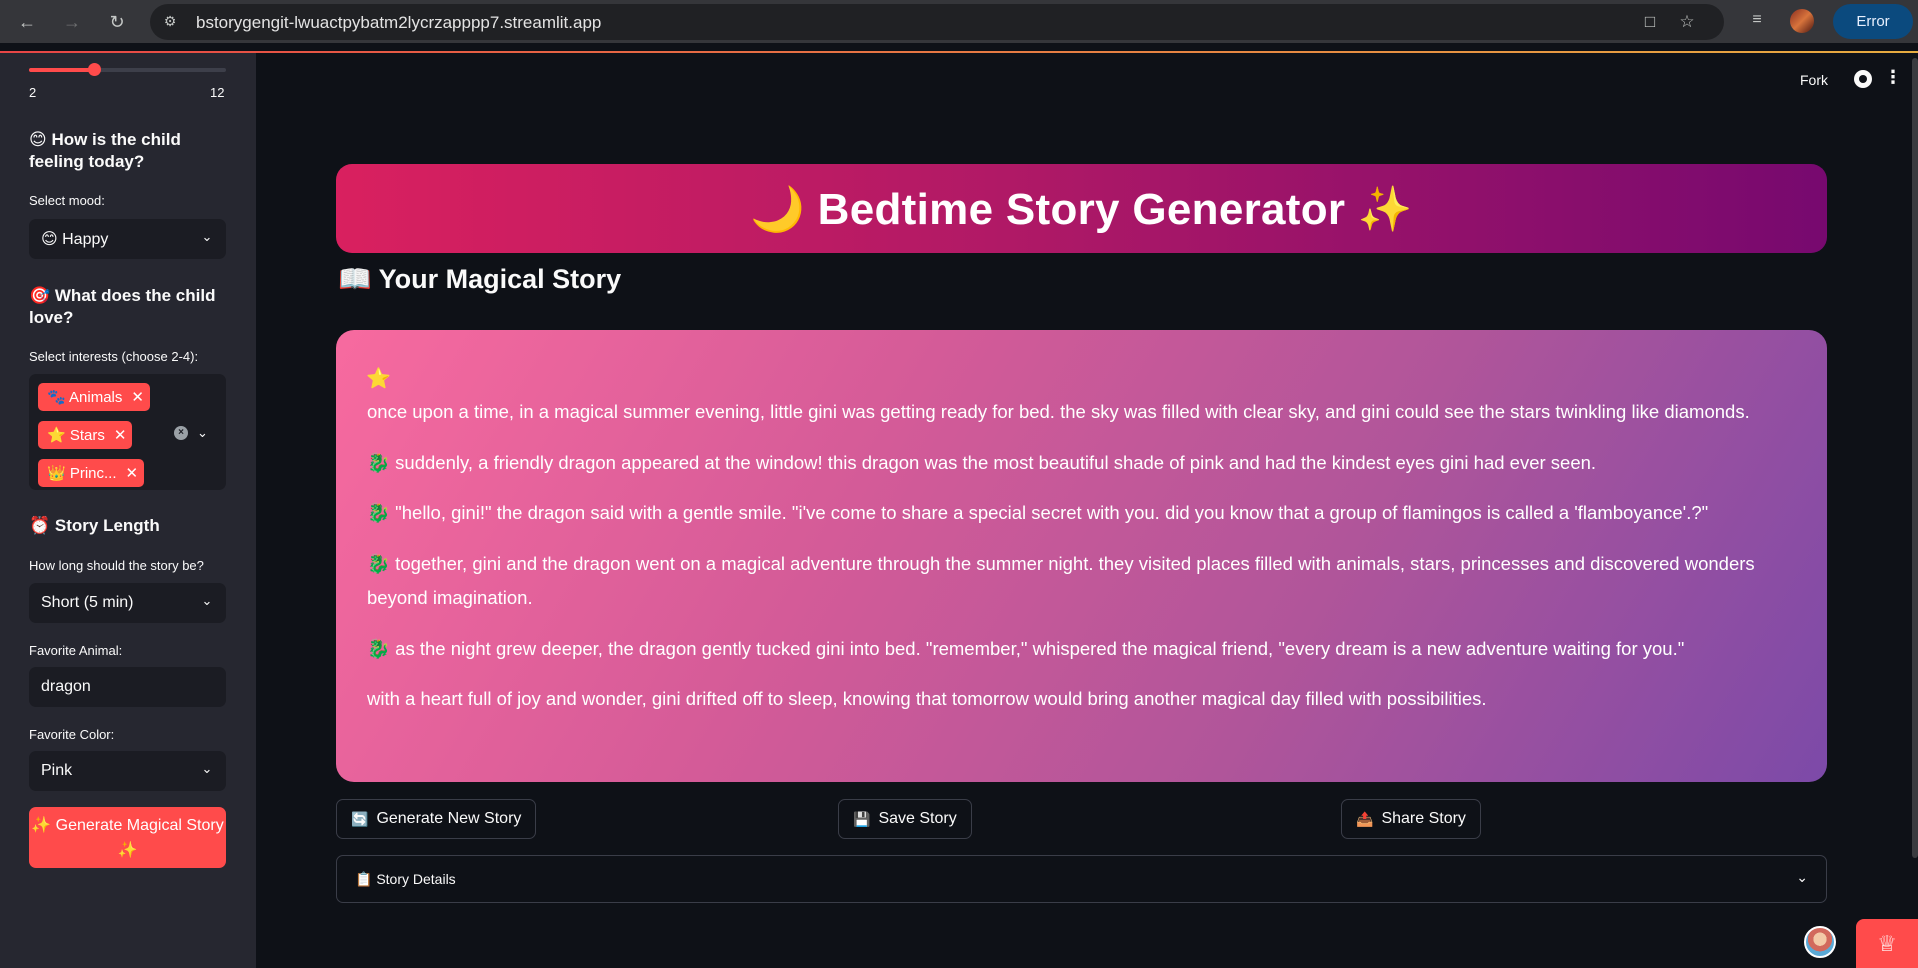 The image size is (1918, 968). What do you see at coordinates (1650, 22) in the screenshot?
I see `install-app-icon: □` at bounding box center [1650, 22].